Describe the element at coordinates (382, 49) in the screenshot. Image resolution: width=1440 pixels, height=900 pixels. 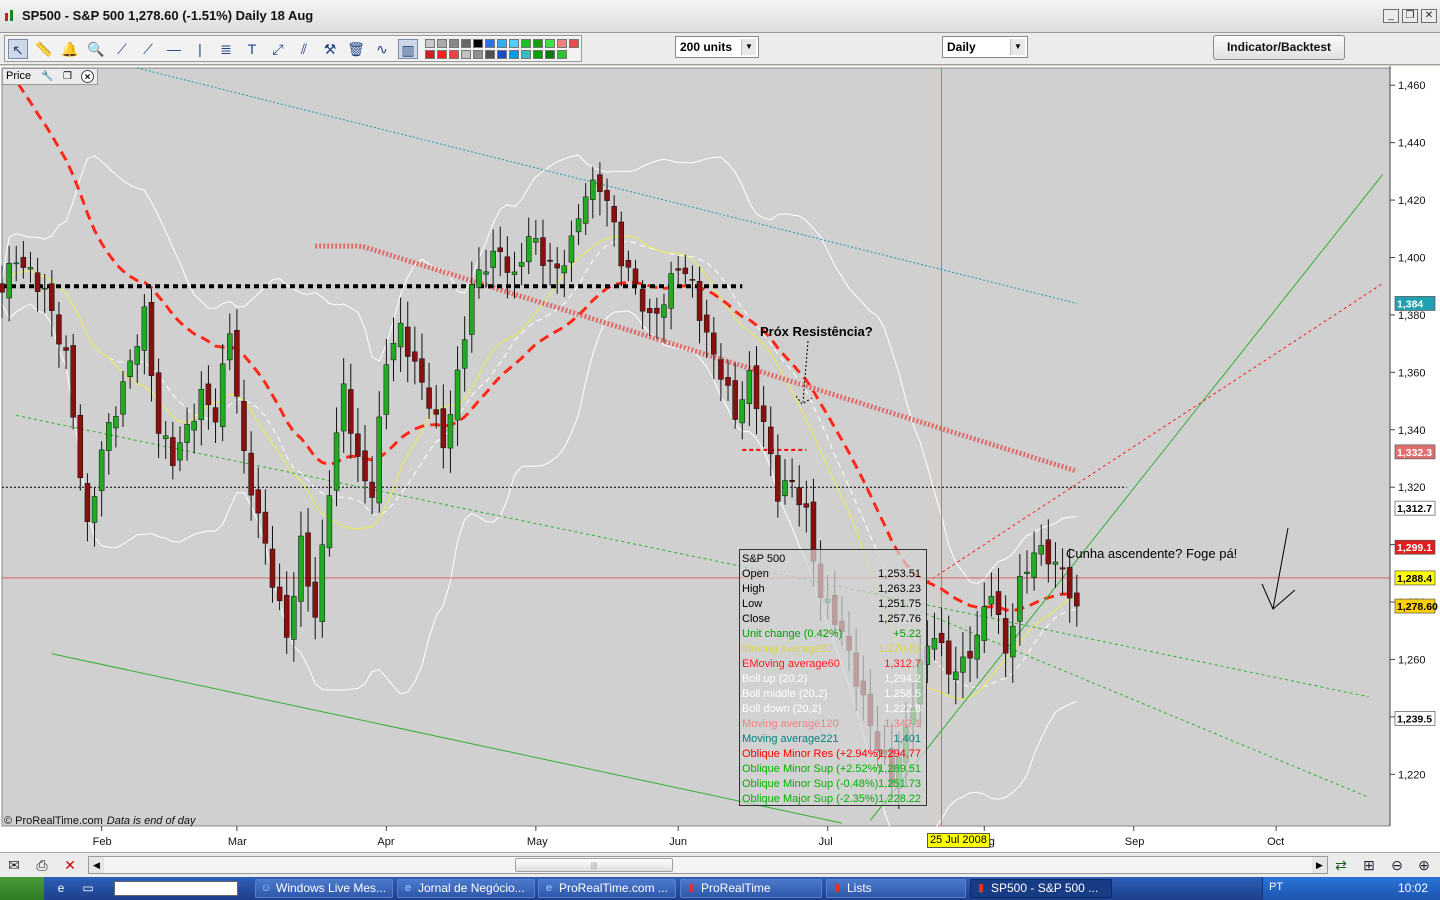
I see `chart-type-icon: ∿` at that location.